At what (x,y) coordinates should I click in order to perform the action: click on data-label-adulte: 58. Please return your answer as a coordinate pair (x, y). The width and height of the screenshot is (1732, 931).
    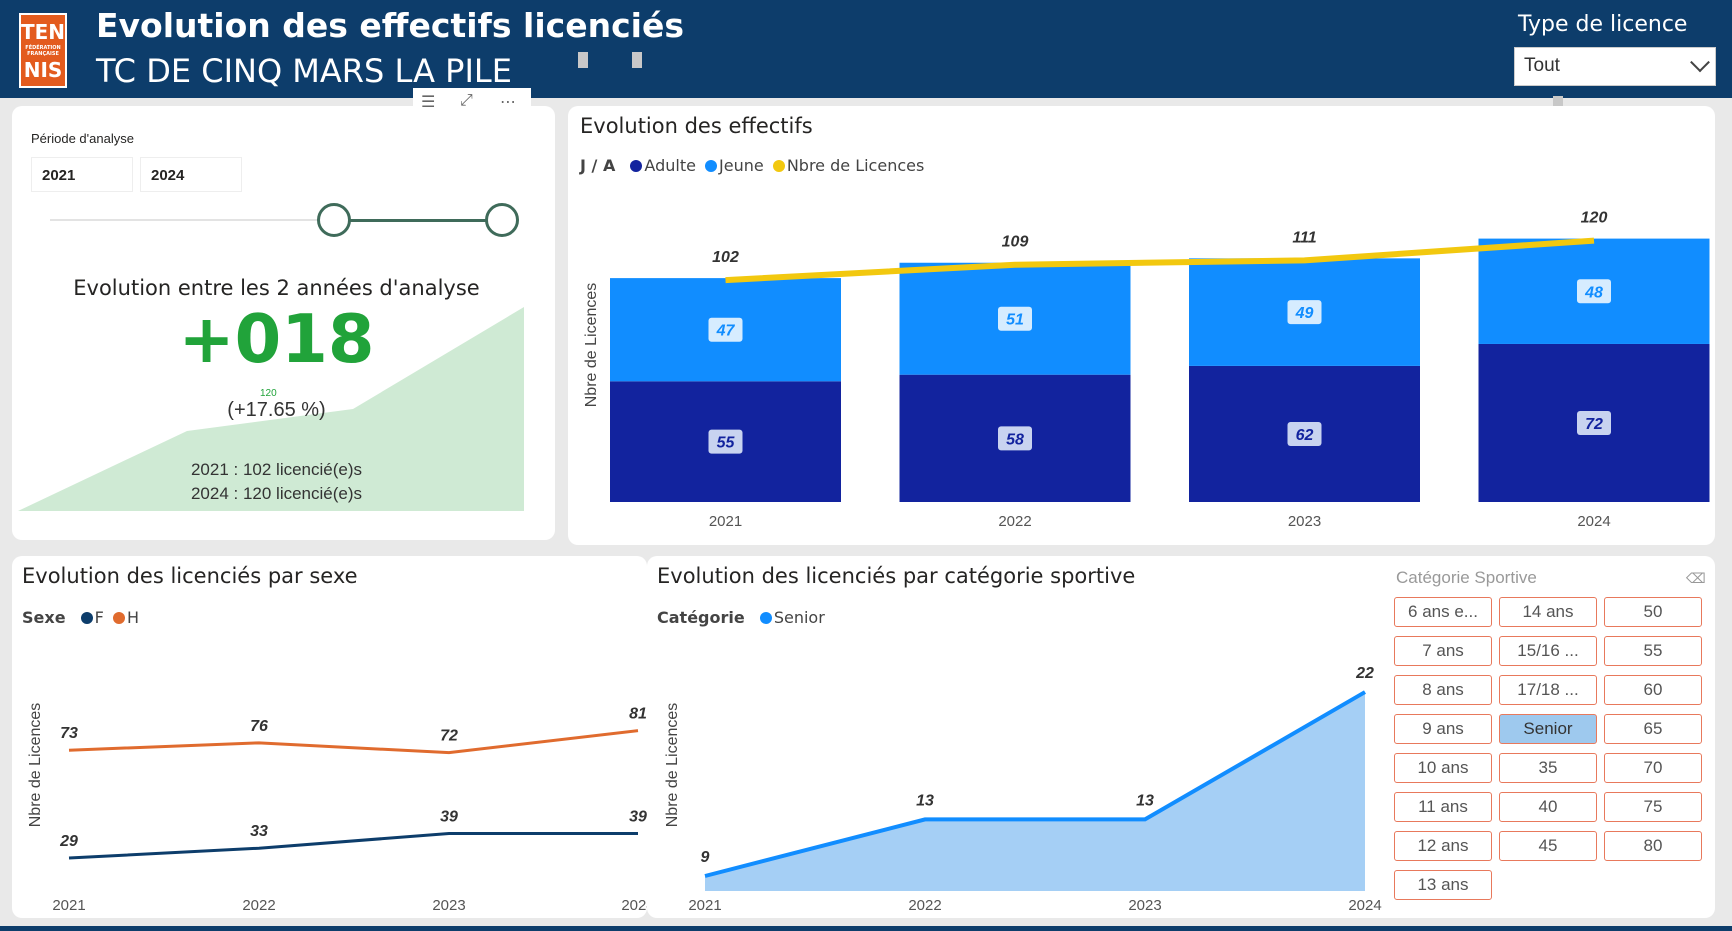
    Looking at the image, I should click on (1015, 439).